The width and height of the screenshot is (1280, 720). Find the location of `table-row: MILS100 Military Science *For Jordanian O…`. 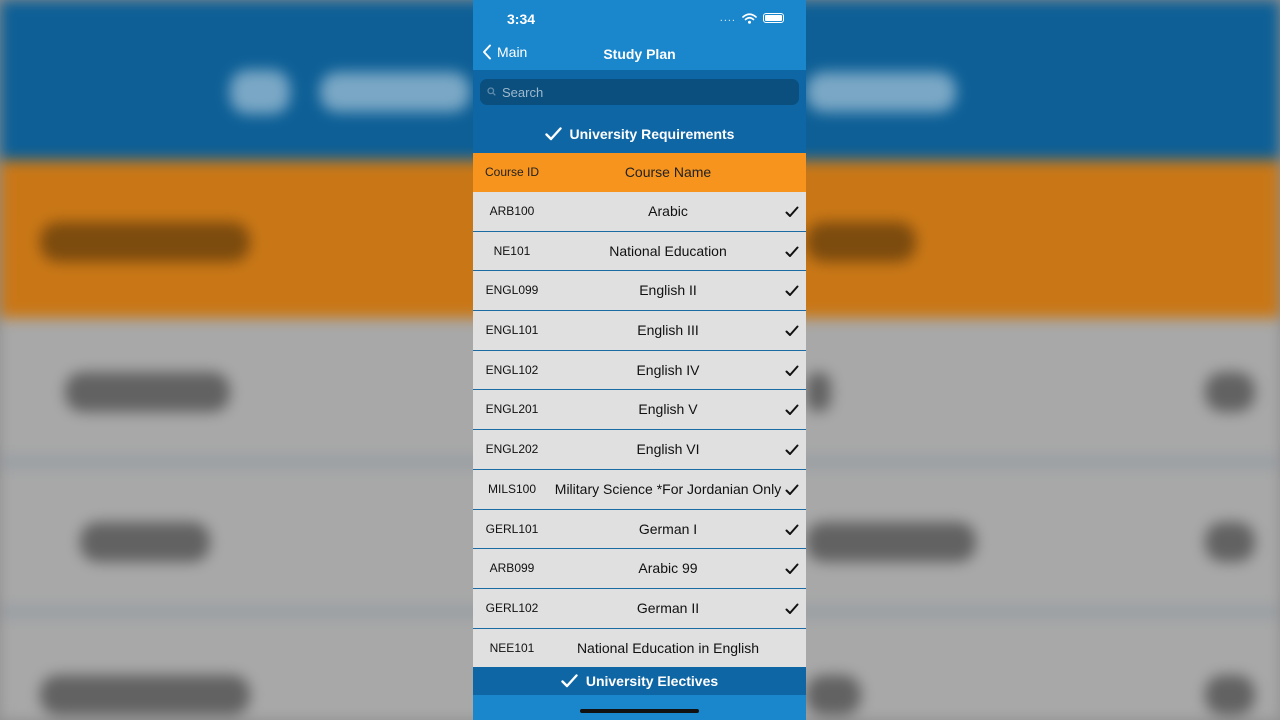

table-row: MILS100 Military Science *For Jordanian O… is located at coordinates (639, 489).